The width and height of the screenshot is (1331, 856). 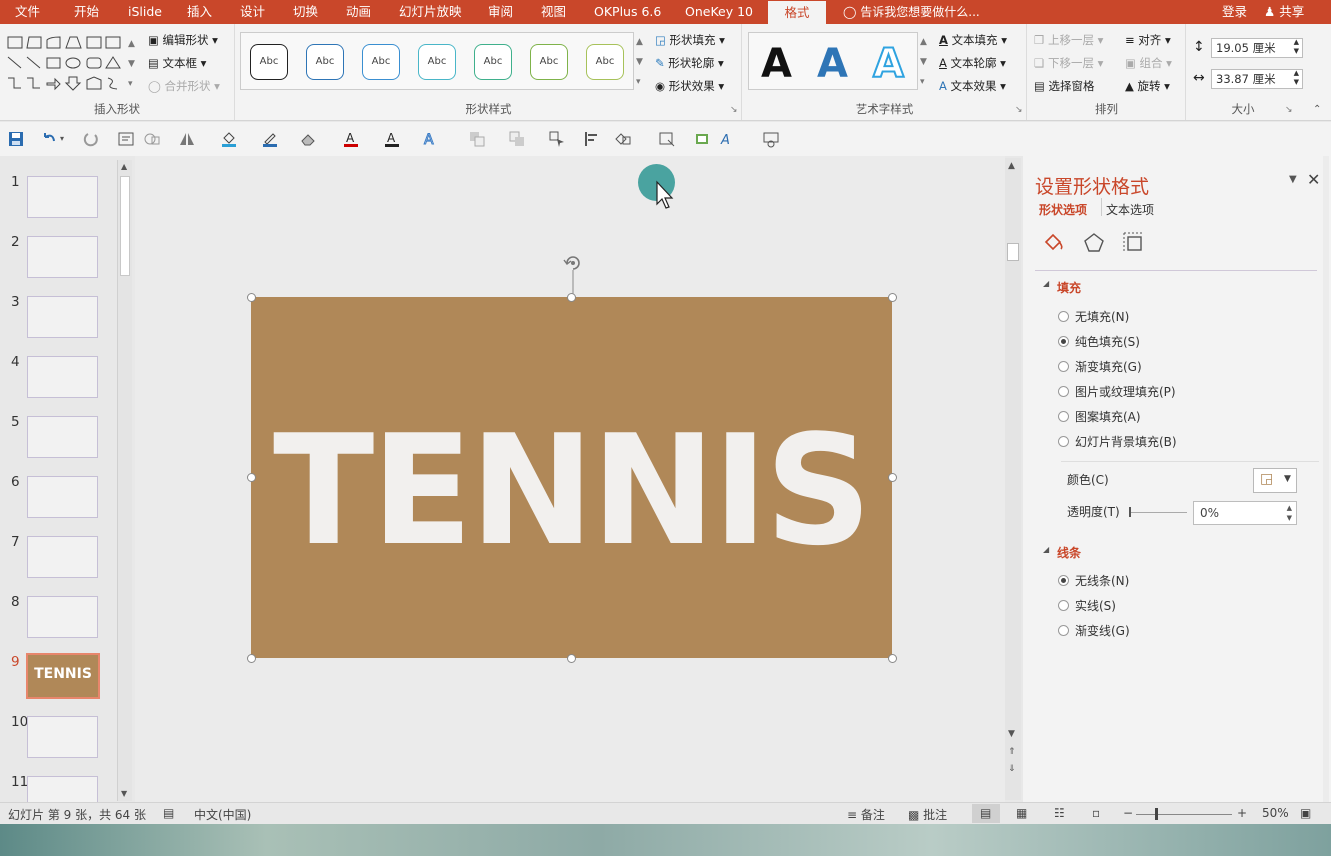 What do you see at coordinates (771, 139) in the screenshot?
I see `present-icon-qat` at bounding box center [771, 139].